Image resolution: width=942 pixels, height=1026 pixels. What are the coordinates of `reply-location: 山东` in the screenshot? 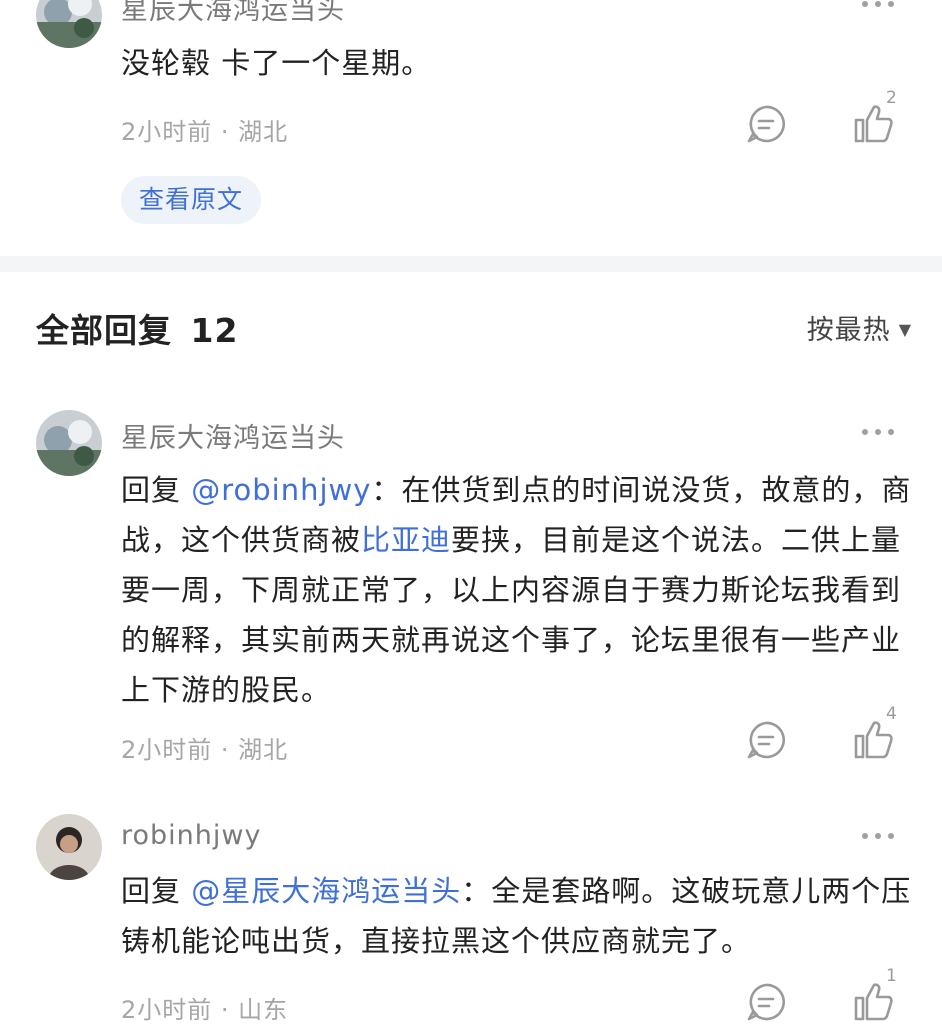 It's located at (263, 1010).